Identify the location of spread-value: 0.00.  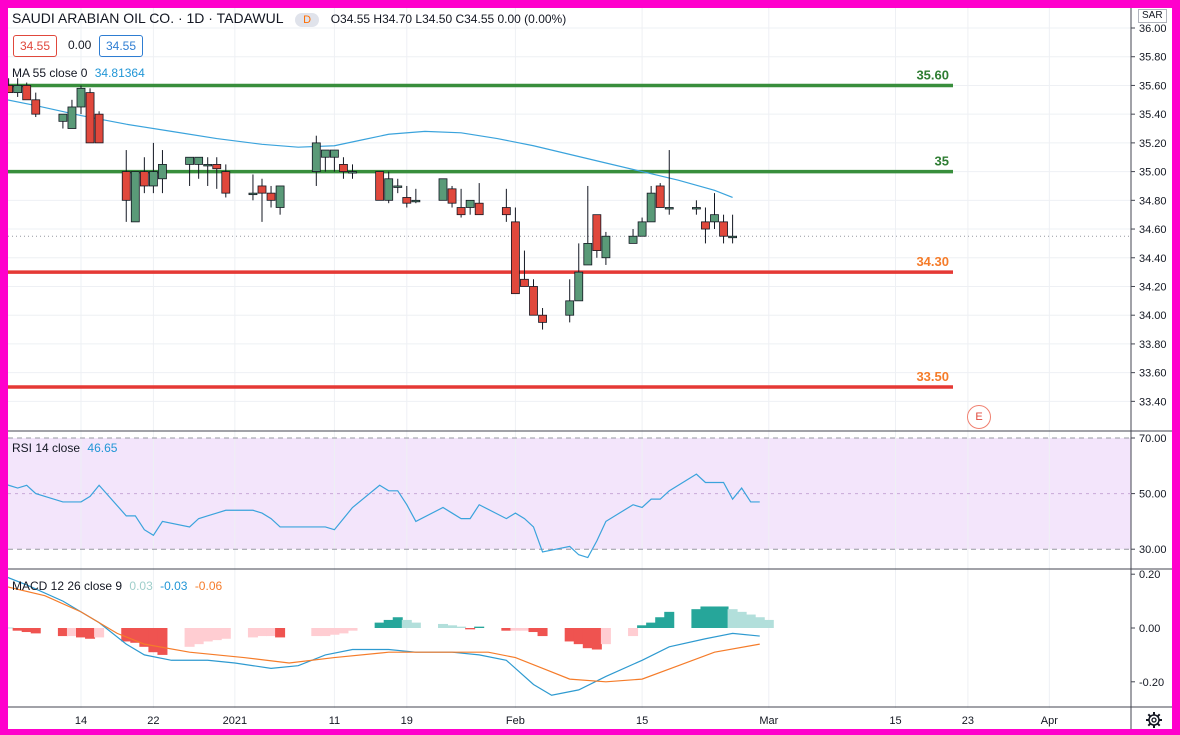
(80, 45).